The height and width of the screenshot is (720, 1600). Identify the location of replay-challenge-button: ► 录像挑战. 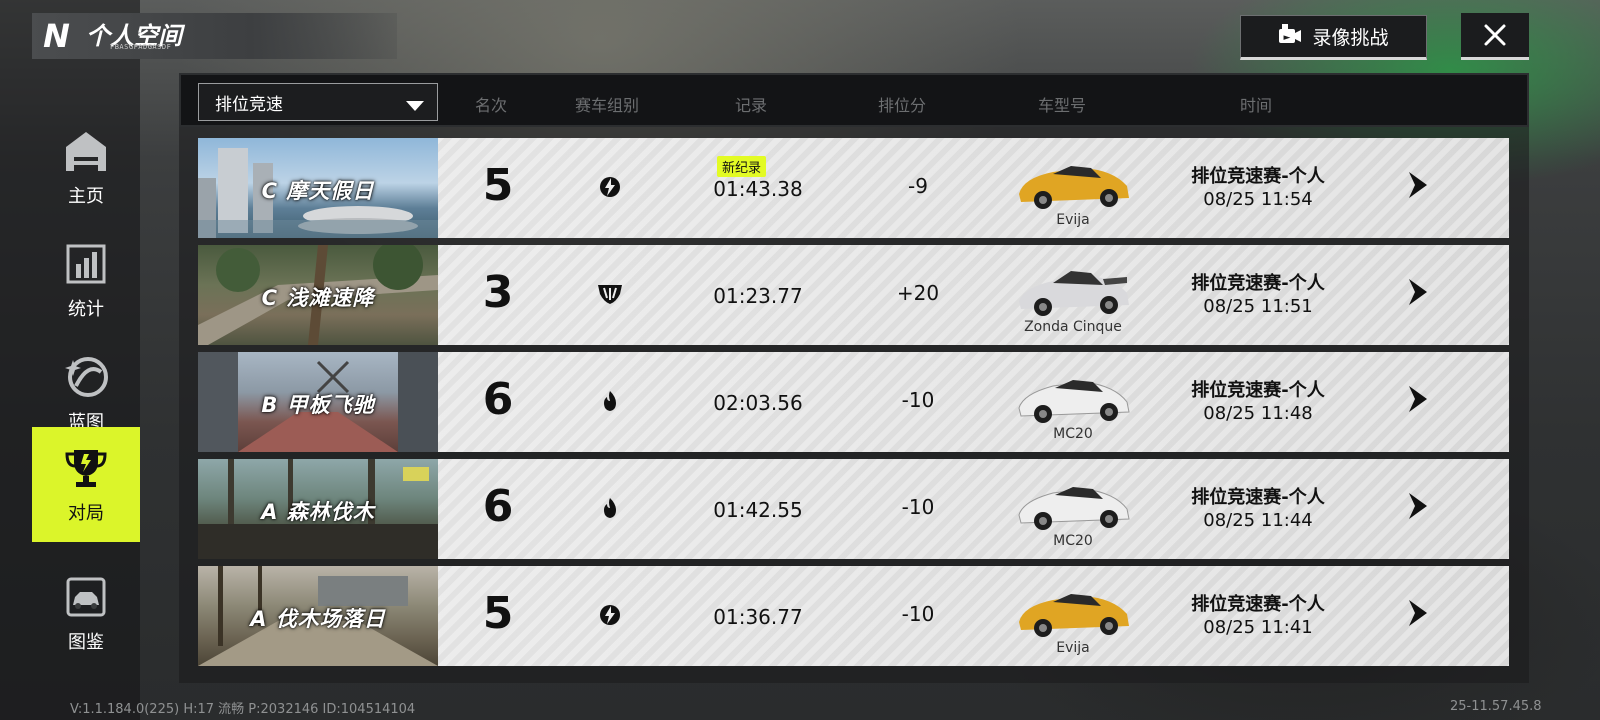
(1333, 37).